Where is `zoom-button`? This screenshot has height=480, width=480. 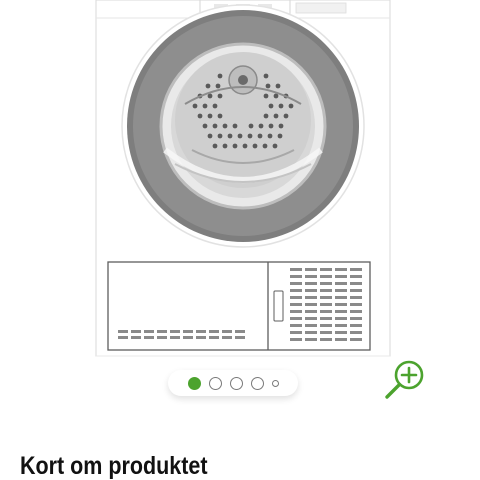
zoom-button is located at coordinates (405, 381).